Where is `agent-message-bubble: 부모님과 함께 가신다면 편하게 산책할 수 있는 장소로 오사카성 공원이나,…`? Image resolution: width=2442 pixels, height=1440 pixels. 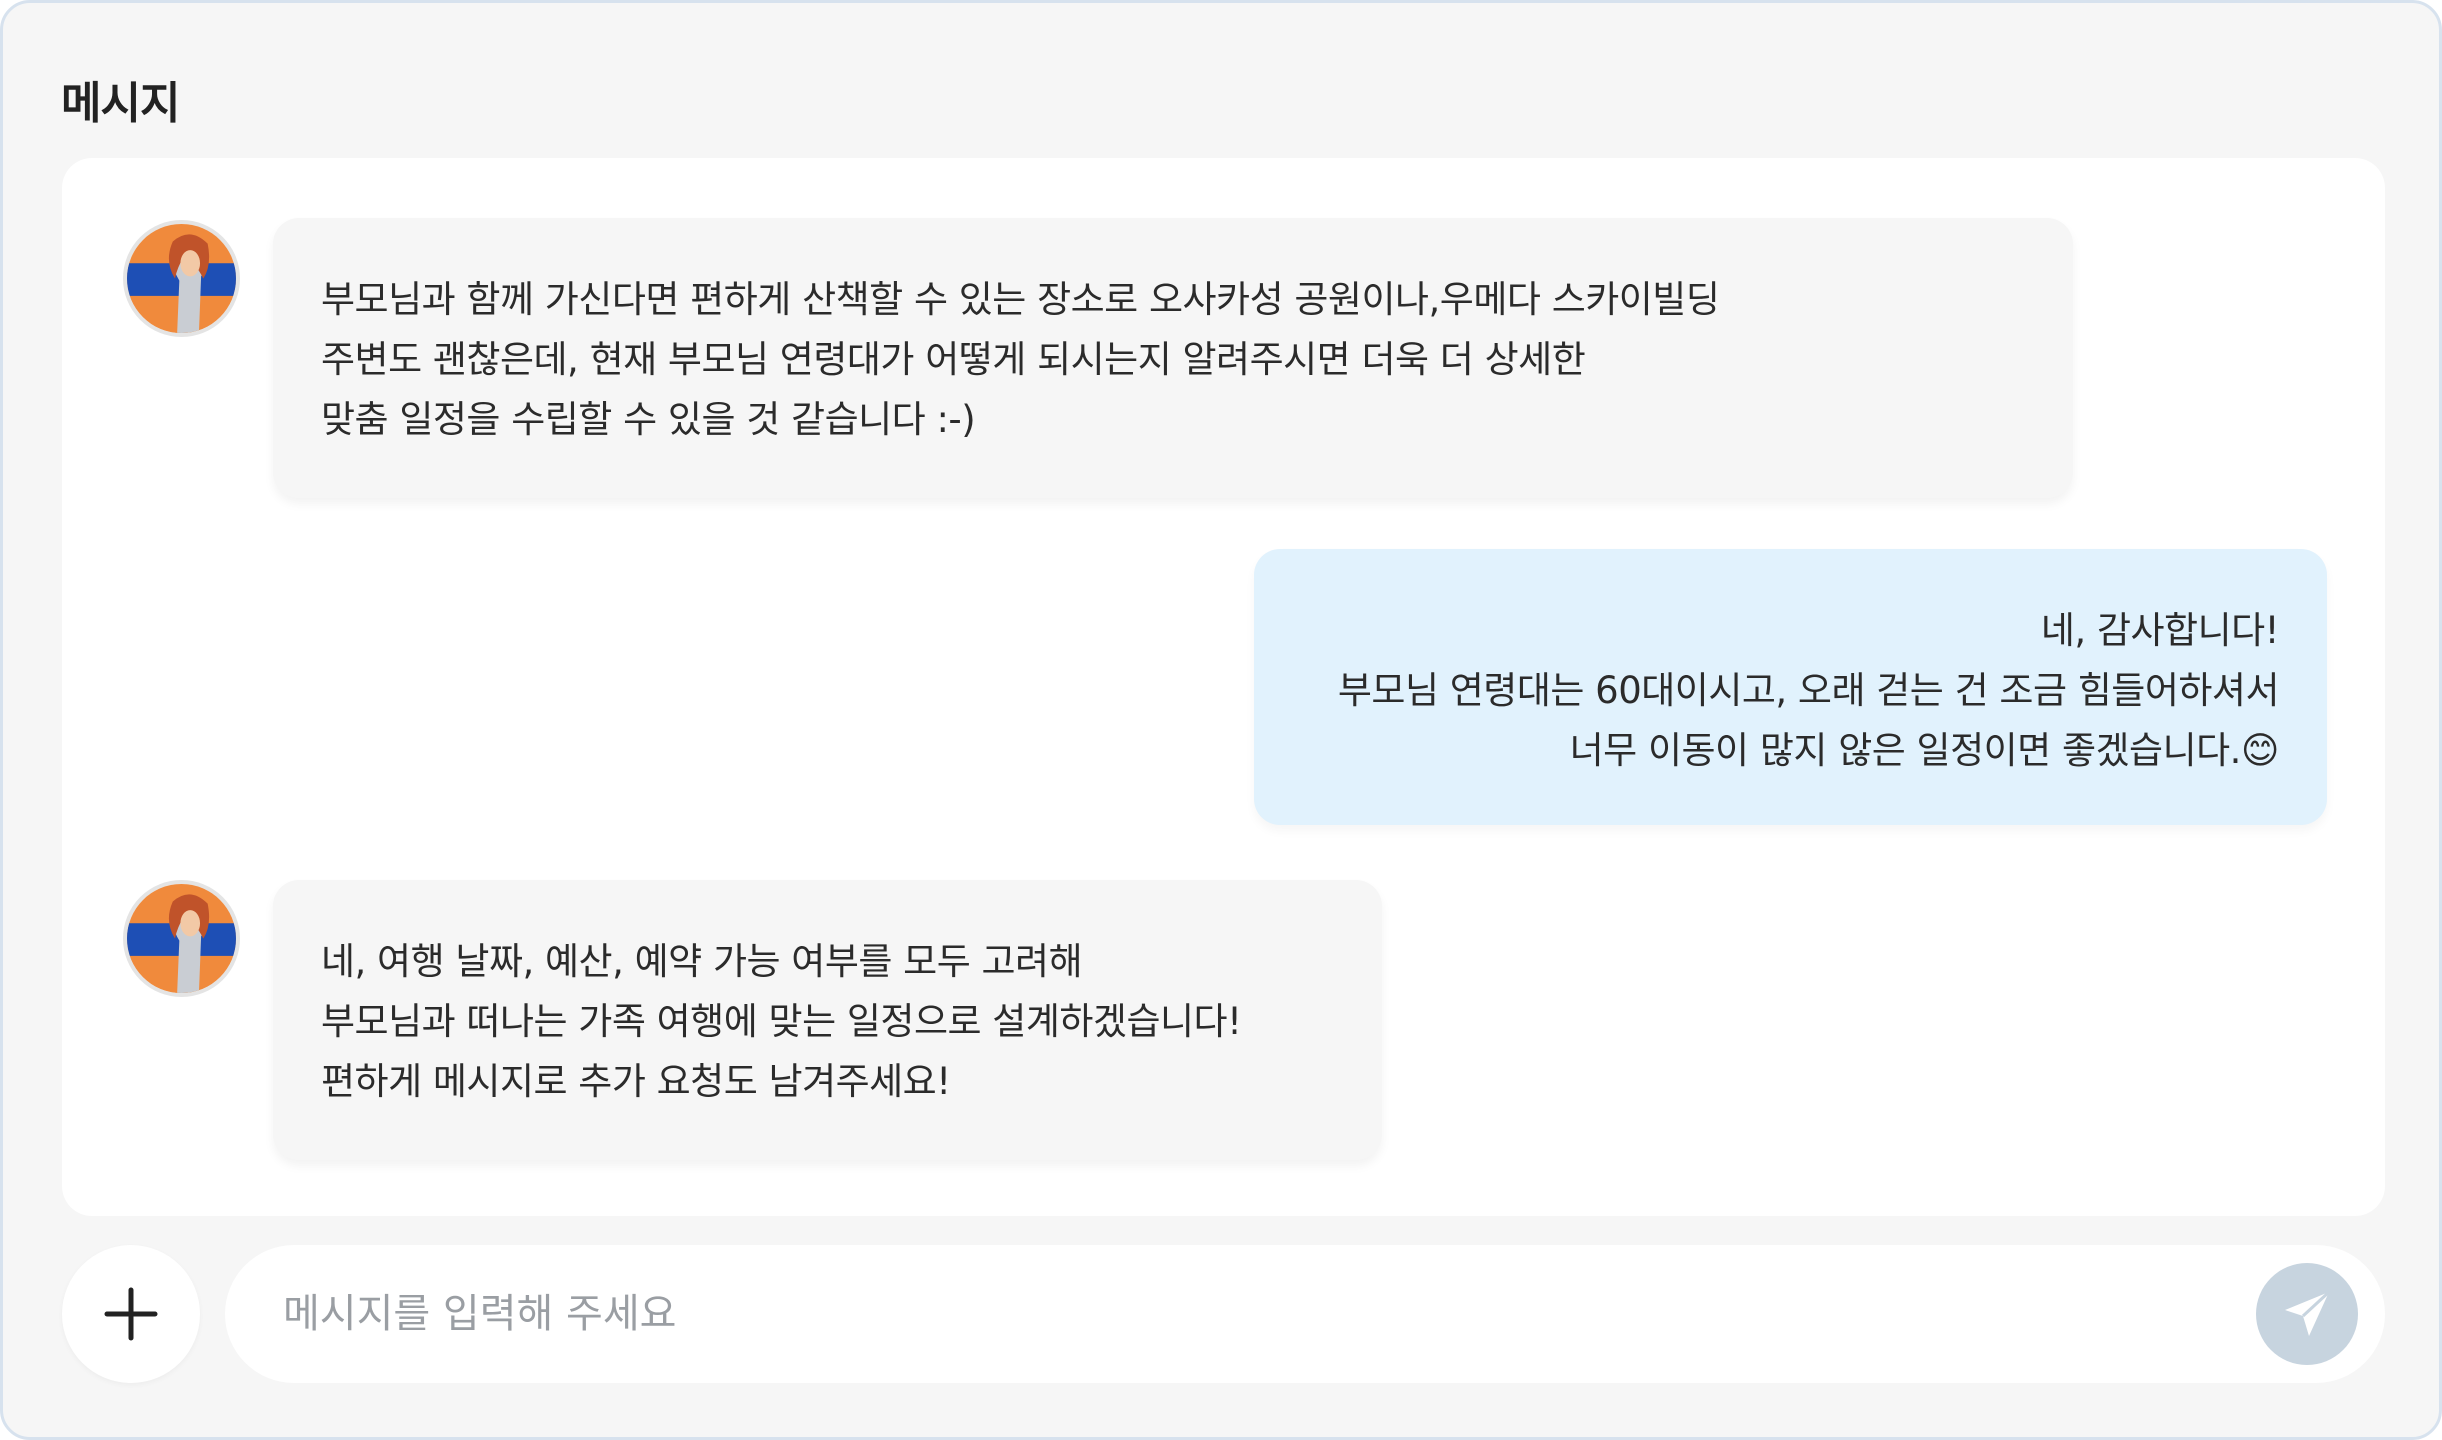 agent-message-bubble: 부모님과 함께 가신다면 편하게 산책할 수 있는 장소로 오사카성 공원이나,… is located at coordinates (1173, 358).